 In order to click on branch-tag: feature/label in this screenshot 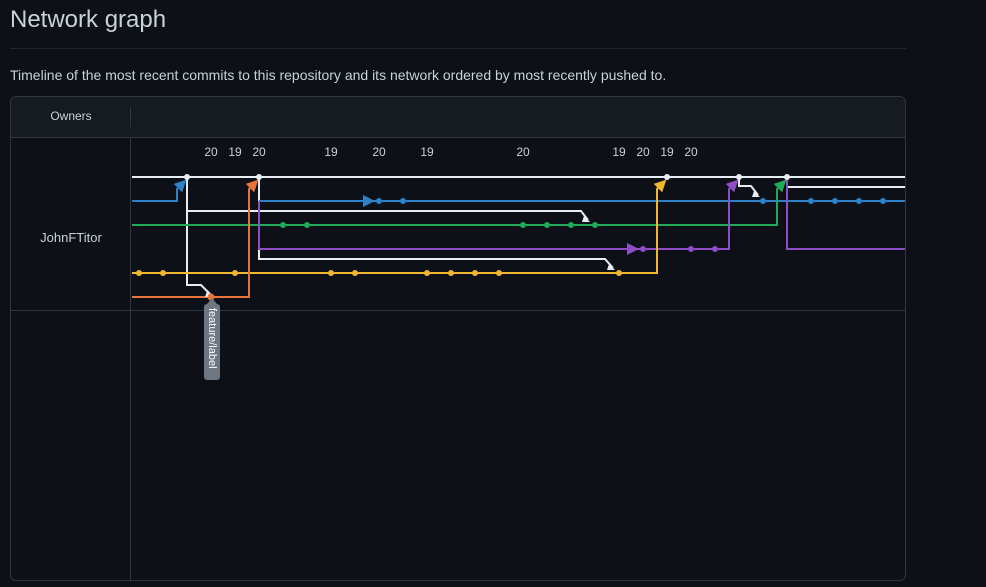, I will do `click(212, 339)`.